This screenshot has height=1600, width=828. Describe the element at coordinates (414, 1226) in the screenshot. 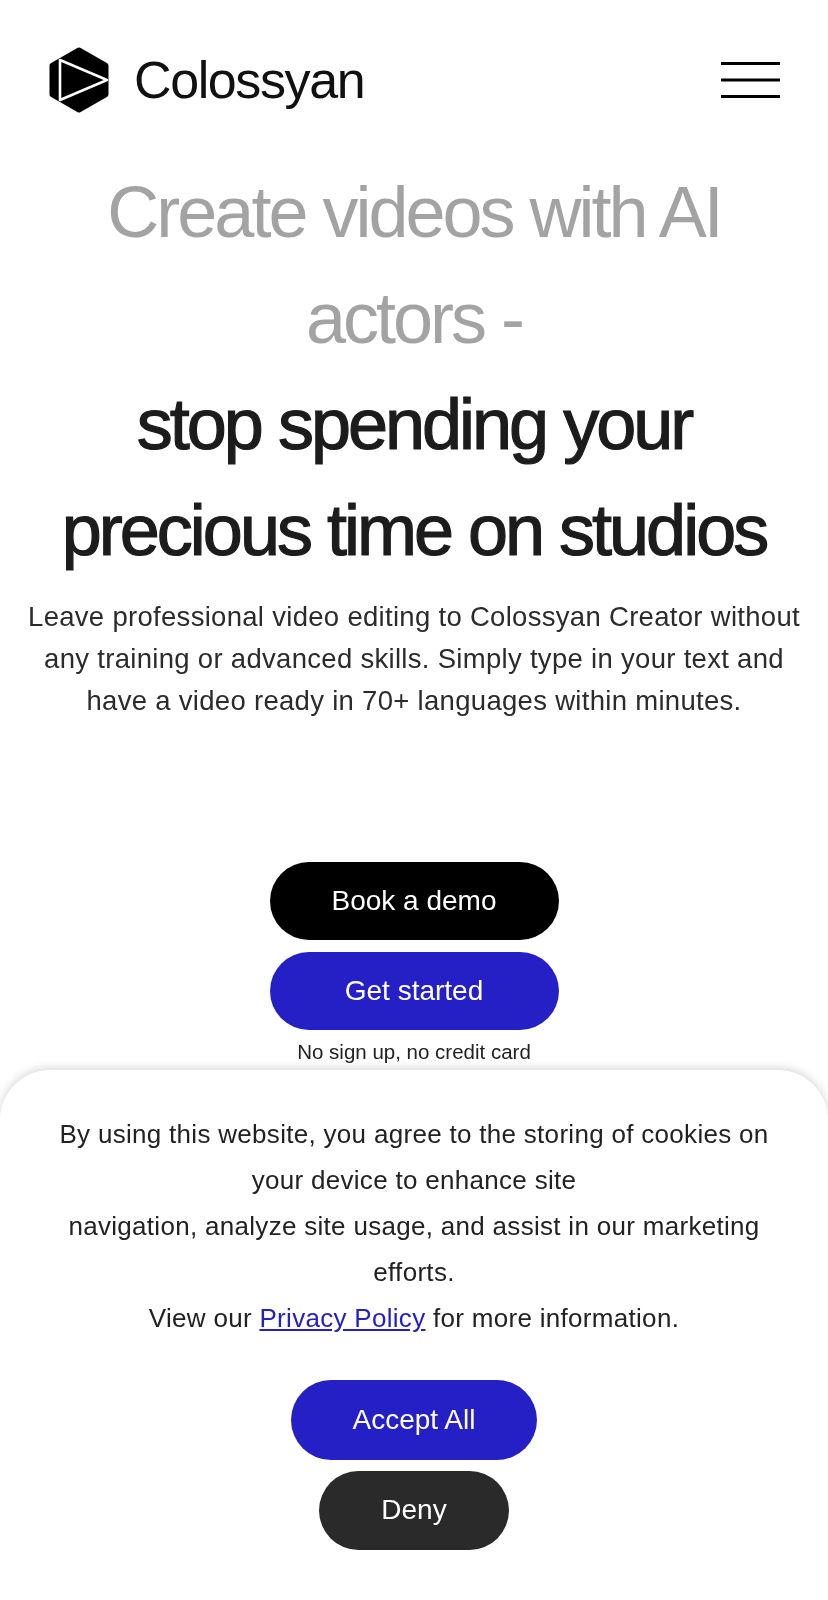

I see `cookie-notice-text: By using this website, you agree to the storing of cookies on your device to enhance site navigation, analyze site usage, and assist in our marketing efforts. View our Privacy Policy for more information.` at that location.